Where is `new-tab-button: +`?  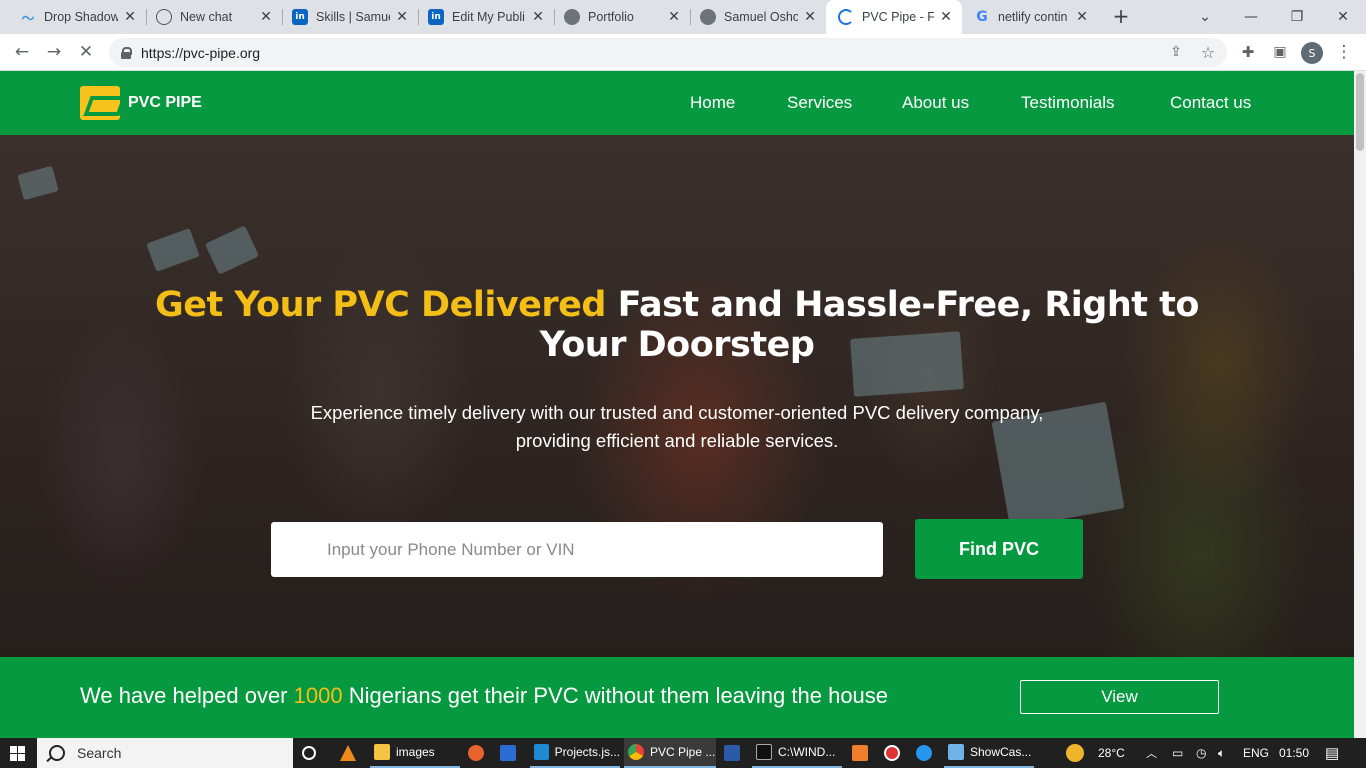 new-tab-button: + is located at coordinates (1121, 17).